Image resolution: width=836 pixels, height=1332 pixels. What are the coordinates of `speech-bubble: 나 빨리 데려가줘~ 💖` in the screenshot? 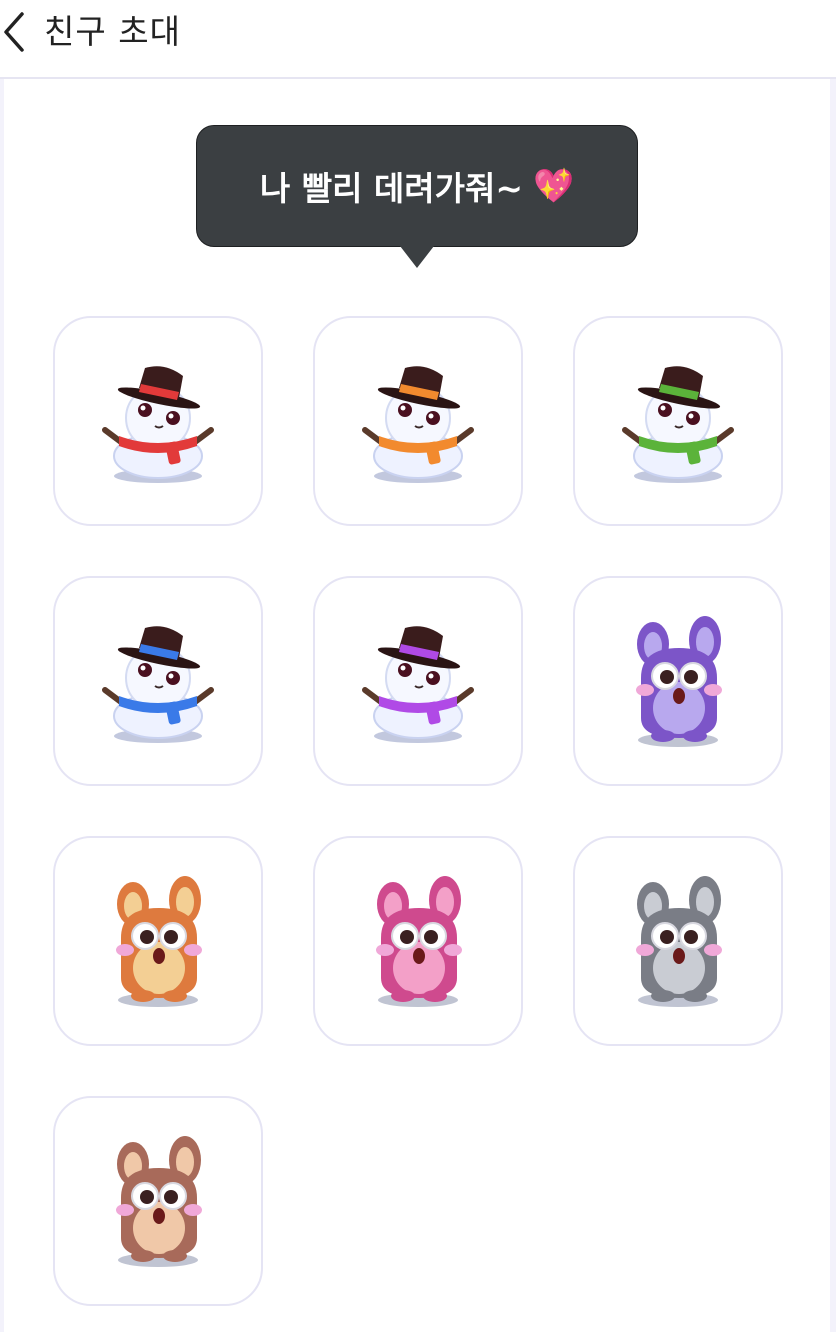 It's located at (417, 186).